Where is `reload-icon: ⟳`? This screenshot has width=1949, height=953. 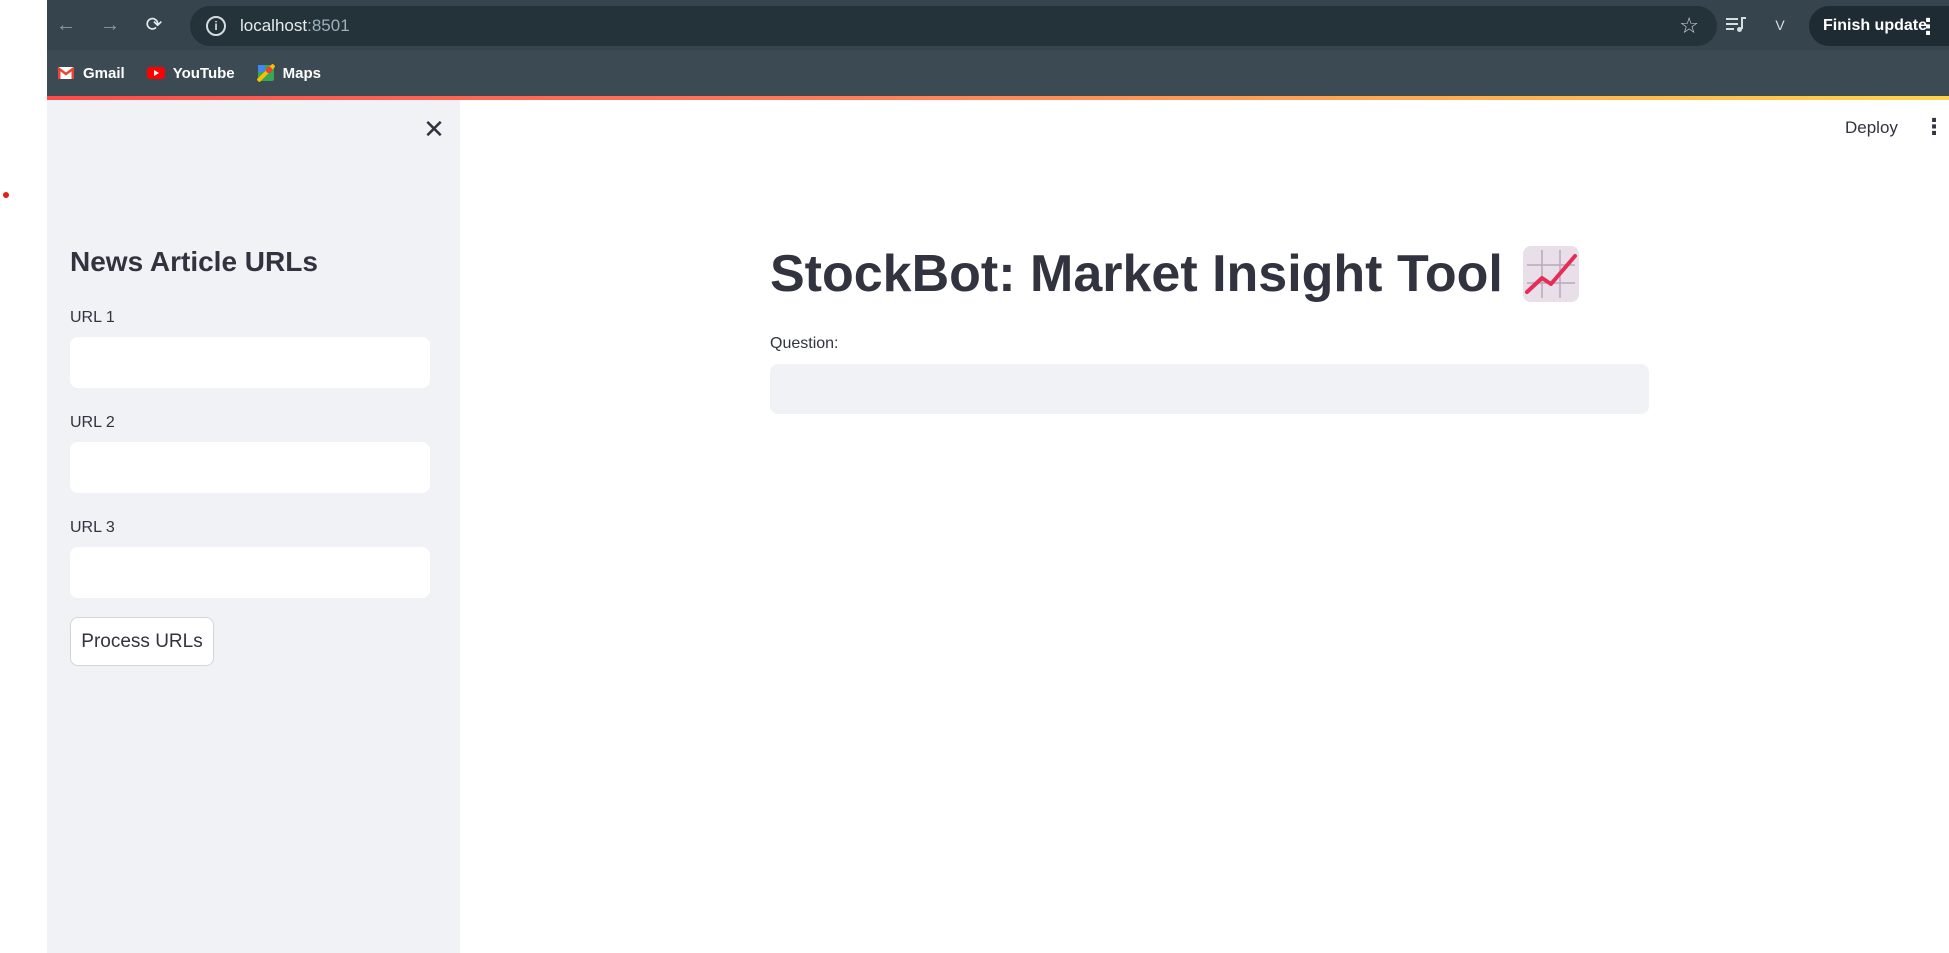
reload-icon: ⟳ is located at coordinates (154, 25).